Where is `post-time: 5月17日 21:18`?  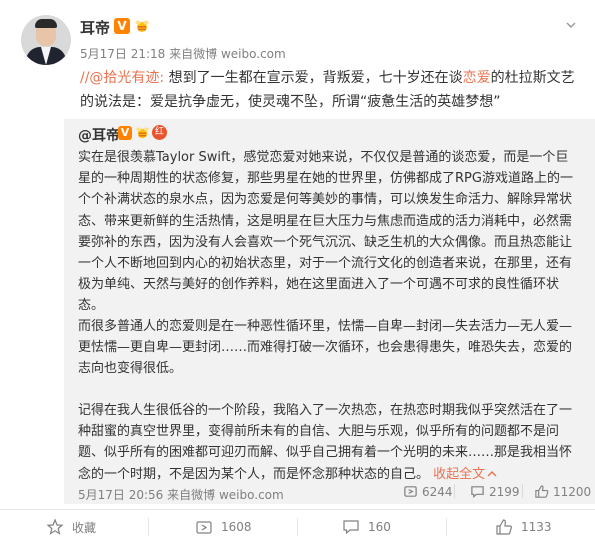
post-time: 5月17日 21:18 is located at coordinates (122, 54).